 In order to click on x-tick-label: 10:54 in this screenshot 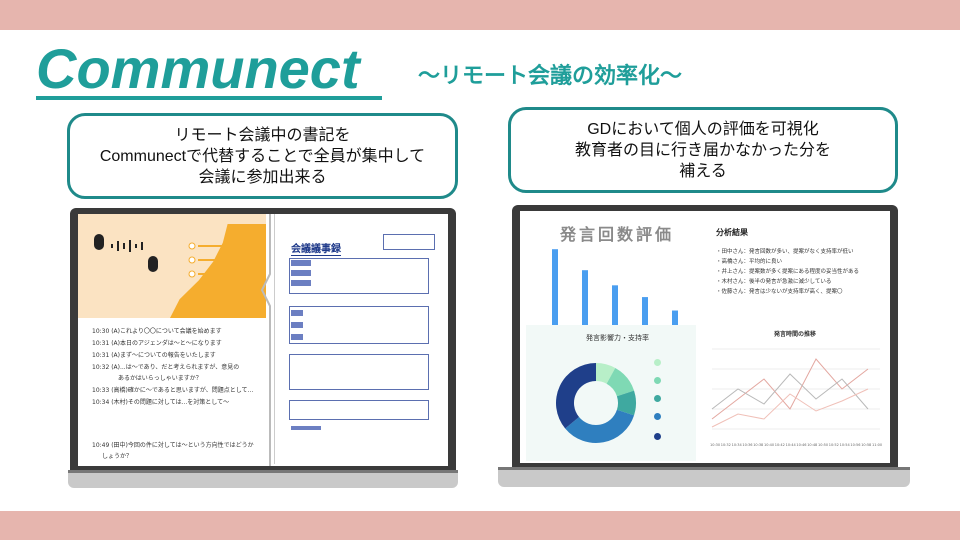, I will do `click(844, 445)`.